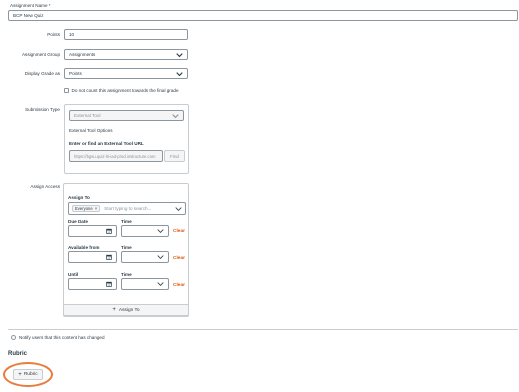  Describe the element at coordinates (126, 115) in the screenshot. I see `submission-type-select: External Tool` at that location.